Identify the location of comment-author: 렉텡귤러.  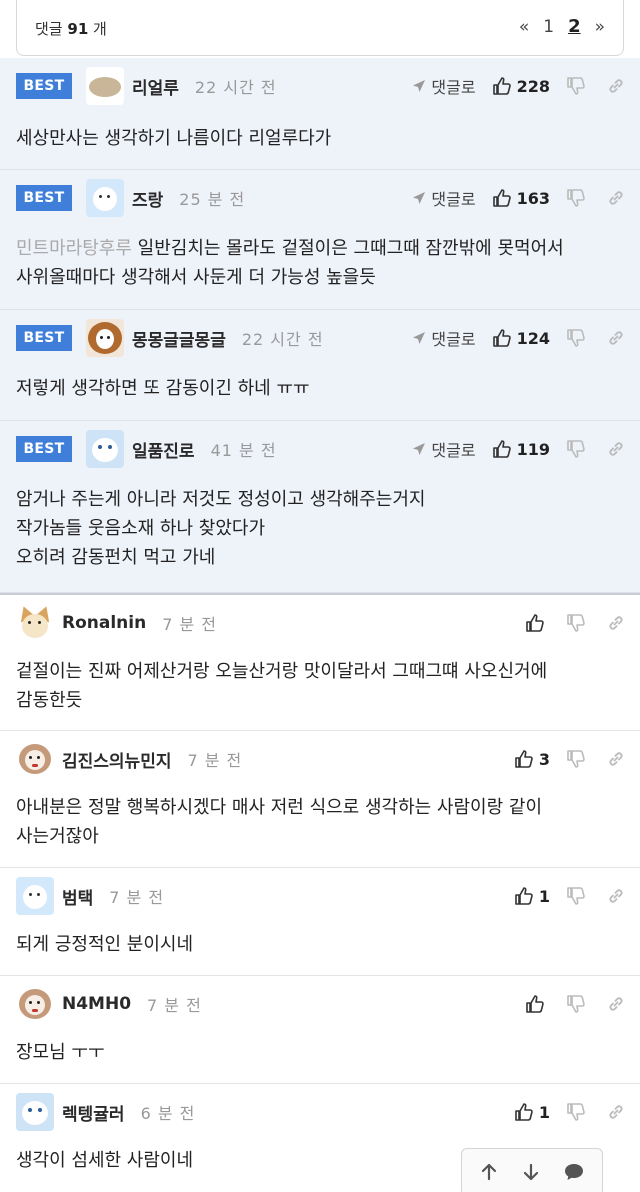
(93, 1112).